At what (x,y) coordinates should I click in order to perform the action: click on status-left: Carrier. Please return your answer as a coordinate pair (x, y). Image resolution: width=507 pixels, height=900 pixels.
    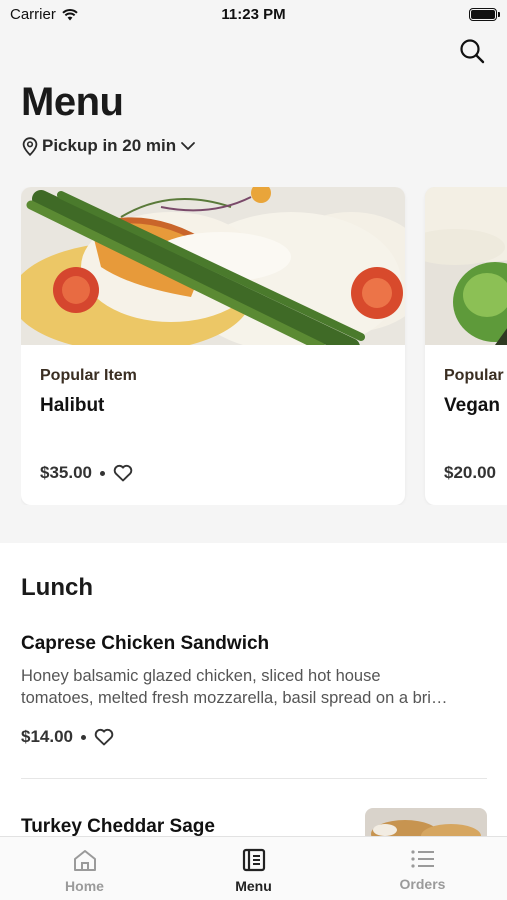
    Looking at the image, I should click on (44, 14).